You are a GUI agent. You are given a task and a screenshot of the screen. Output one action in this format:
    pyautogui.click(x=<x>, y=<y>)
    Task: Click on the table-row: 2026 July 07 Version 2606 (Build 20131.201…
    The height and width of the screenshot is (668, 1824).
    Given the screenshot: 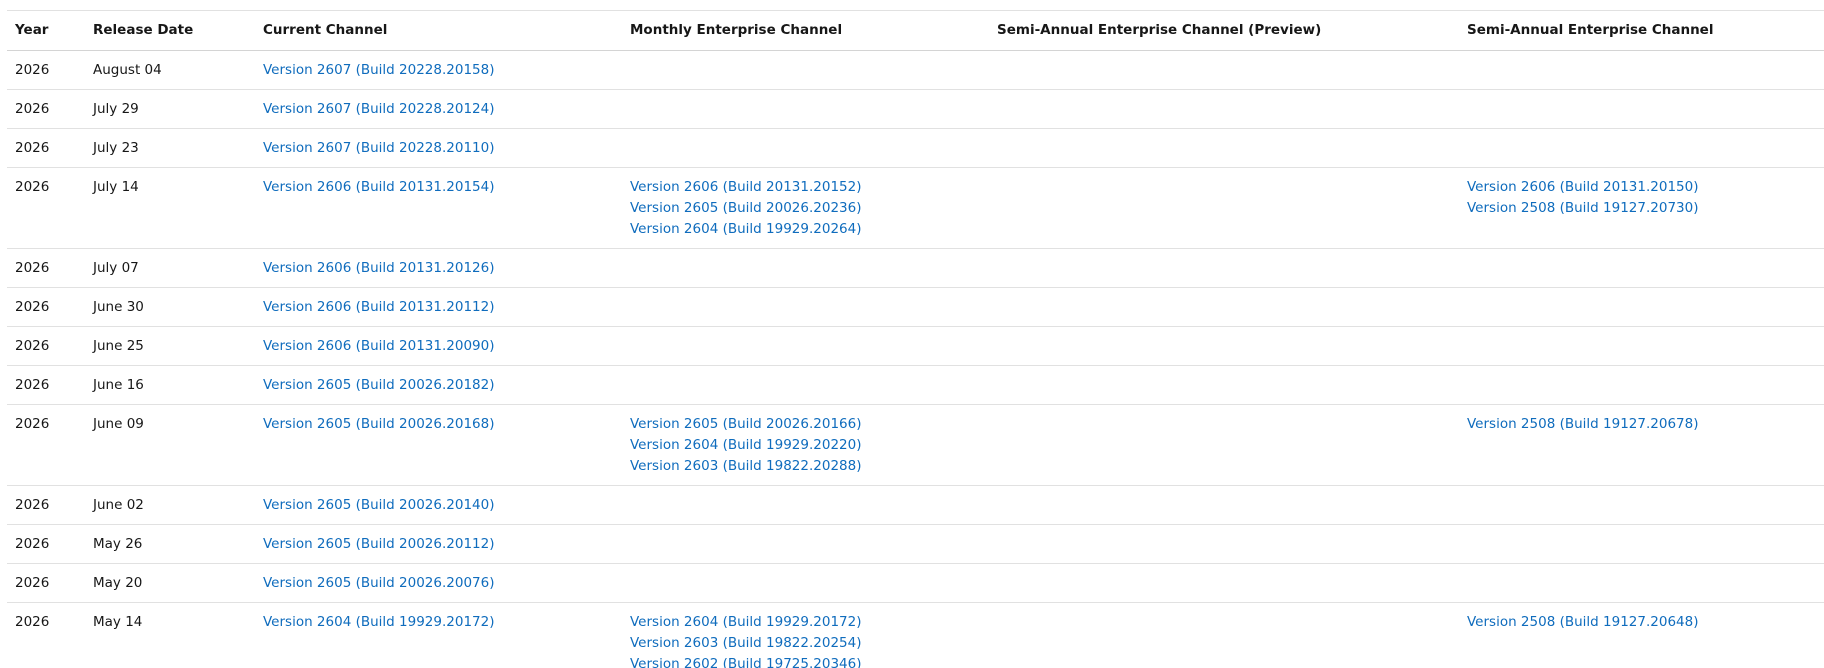 What is the action you would take?
    pyautogui.click(x=915, y=268)
    